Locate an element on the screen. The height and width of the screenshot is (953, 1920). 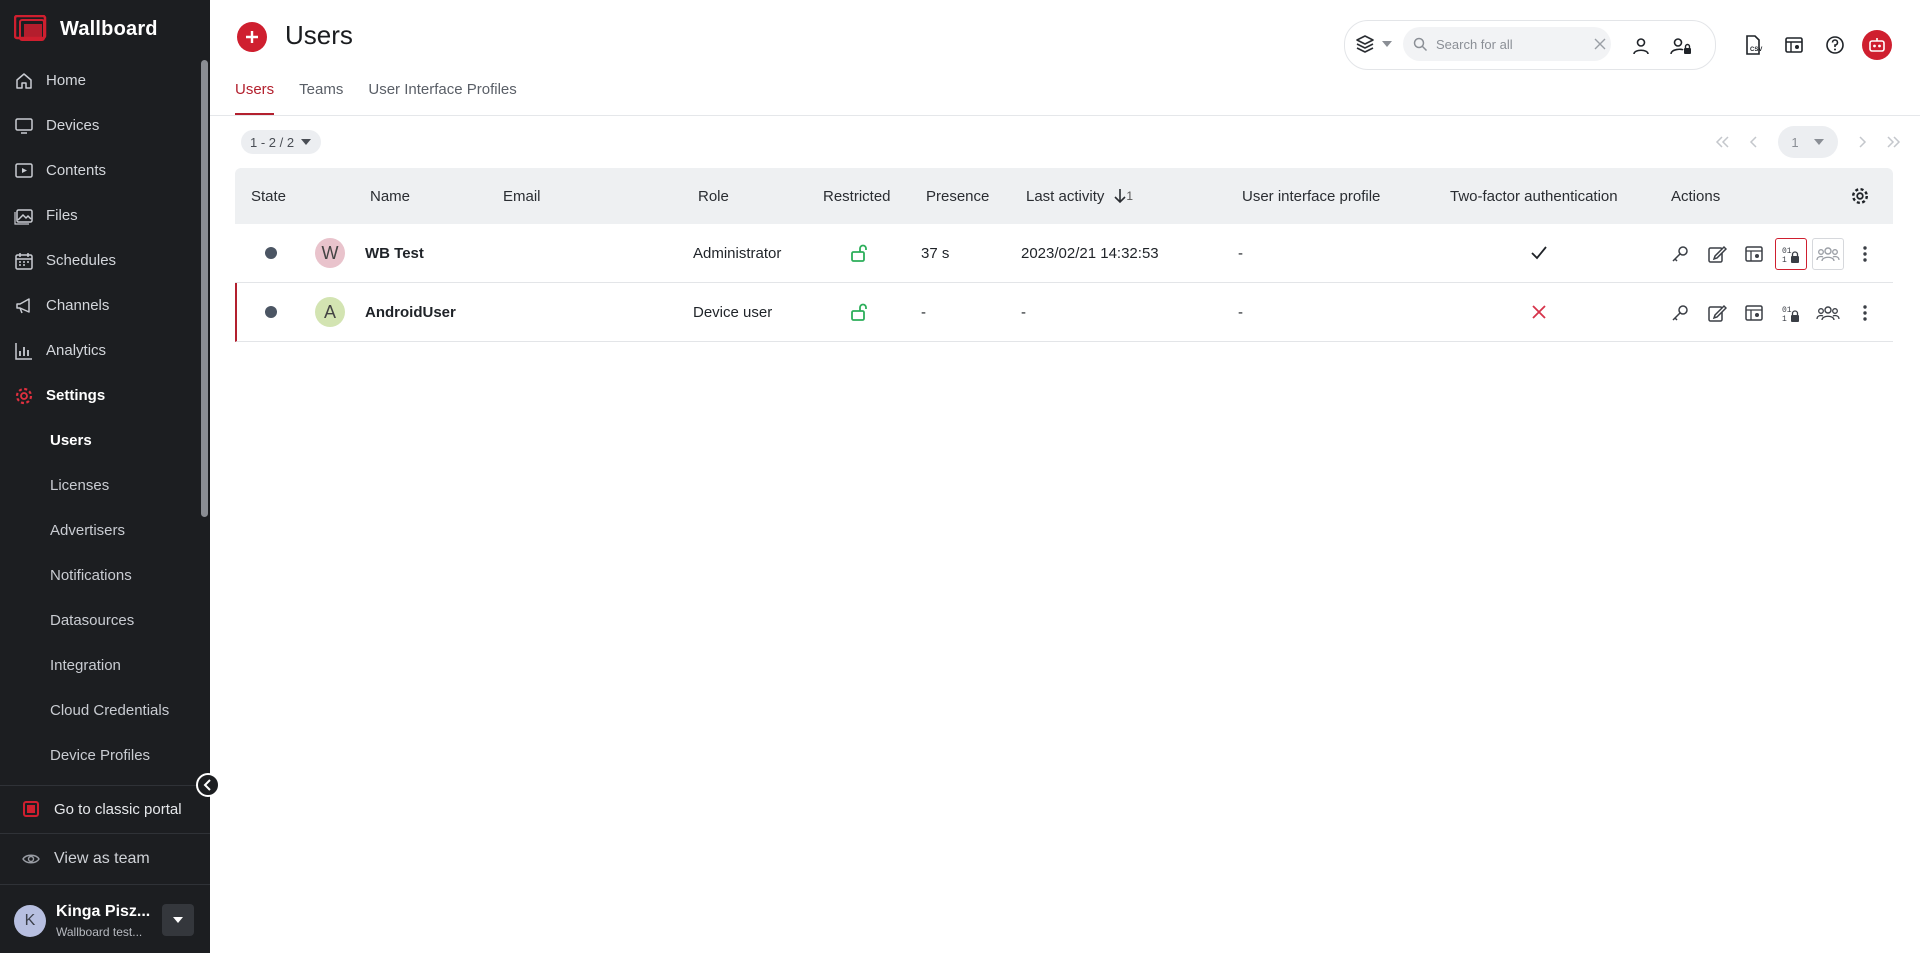
classic-portal-label: Go to classic portal is located at coordinates (118, 809).